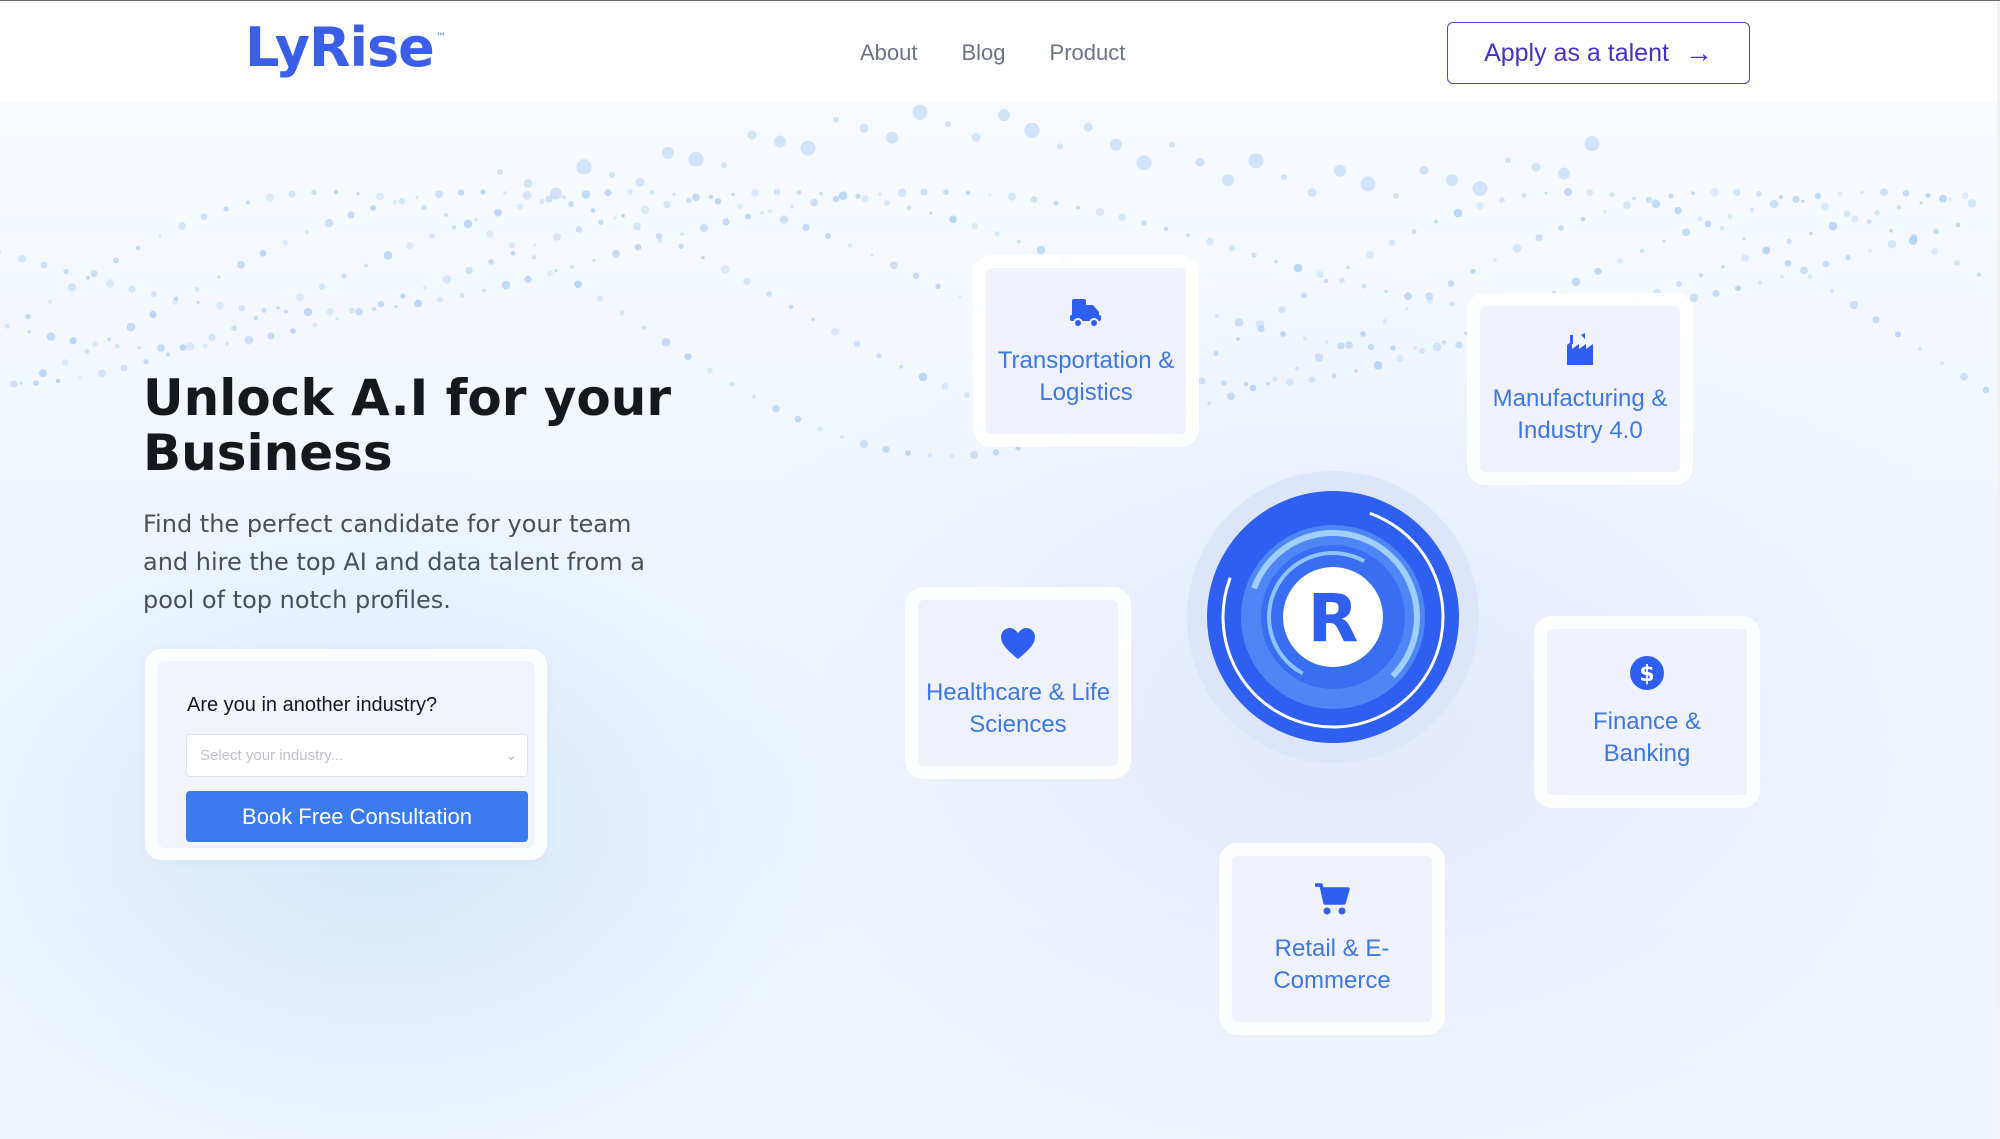  I want to click on industry-label: Retail & E-Commerce, so click(1332, 964).